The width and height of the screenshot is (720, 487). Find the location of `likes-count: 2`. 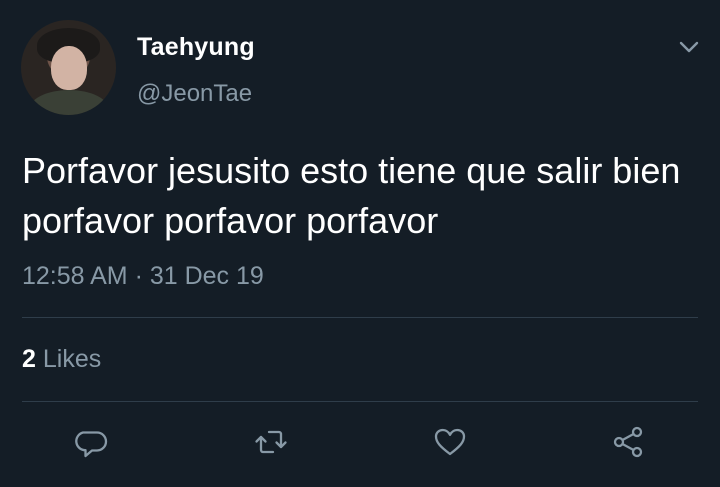

likes-count: 2 is located at coordinates (29, 359).